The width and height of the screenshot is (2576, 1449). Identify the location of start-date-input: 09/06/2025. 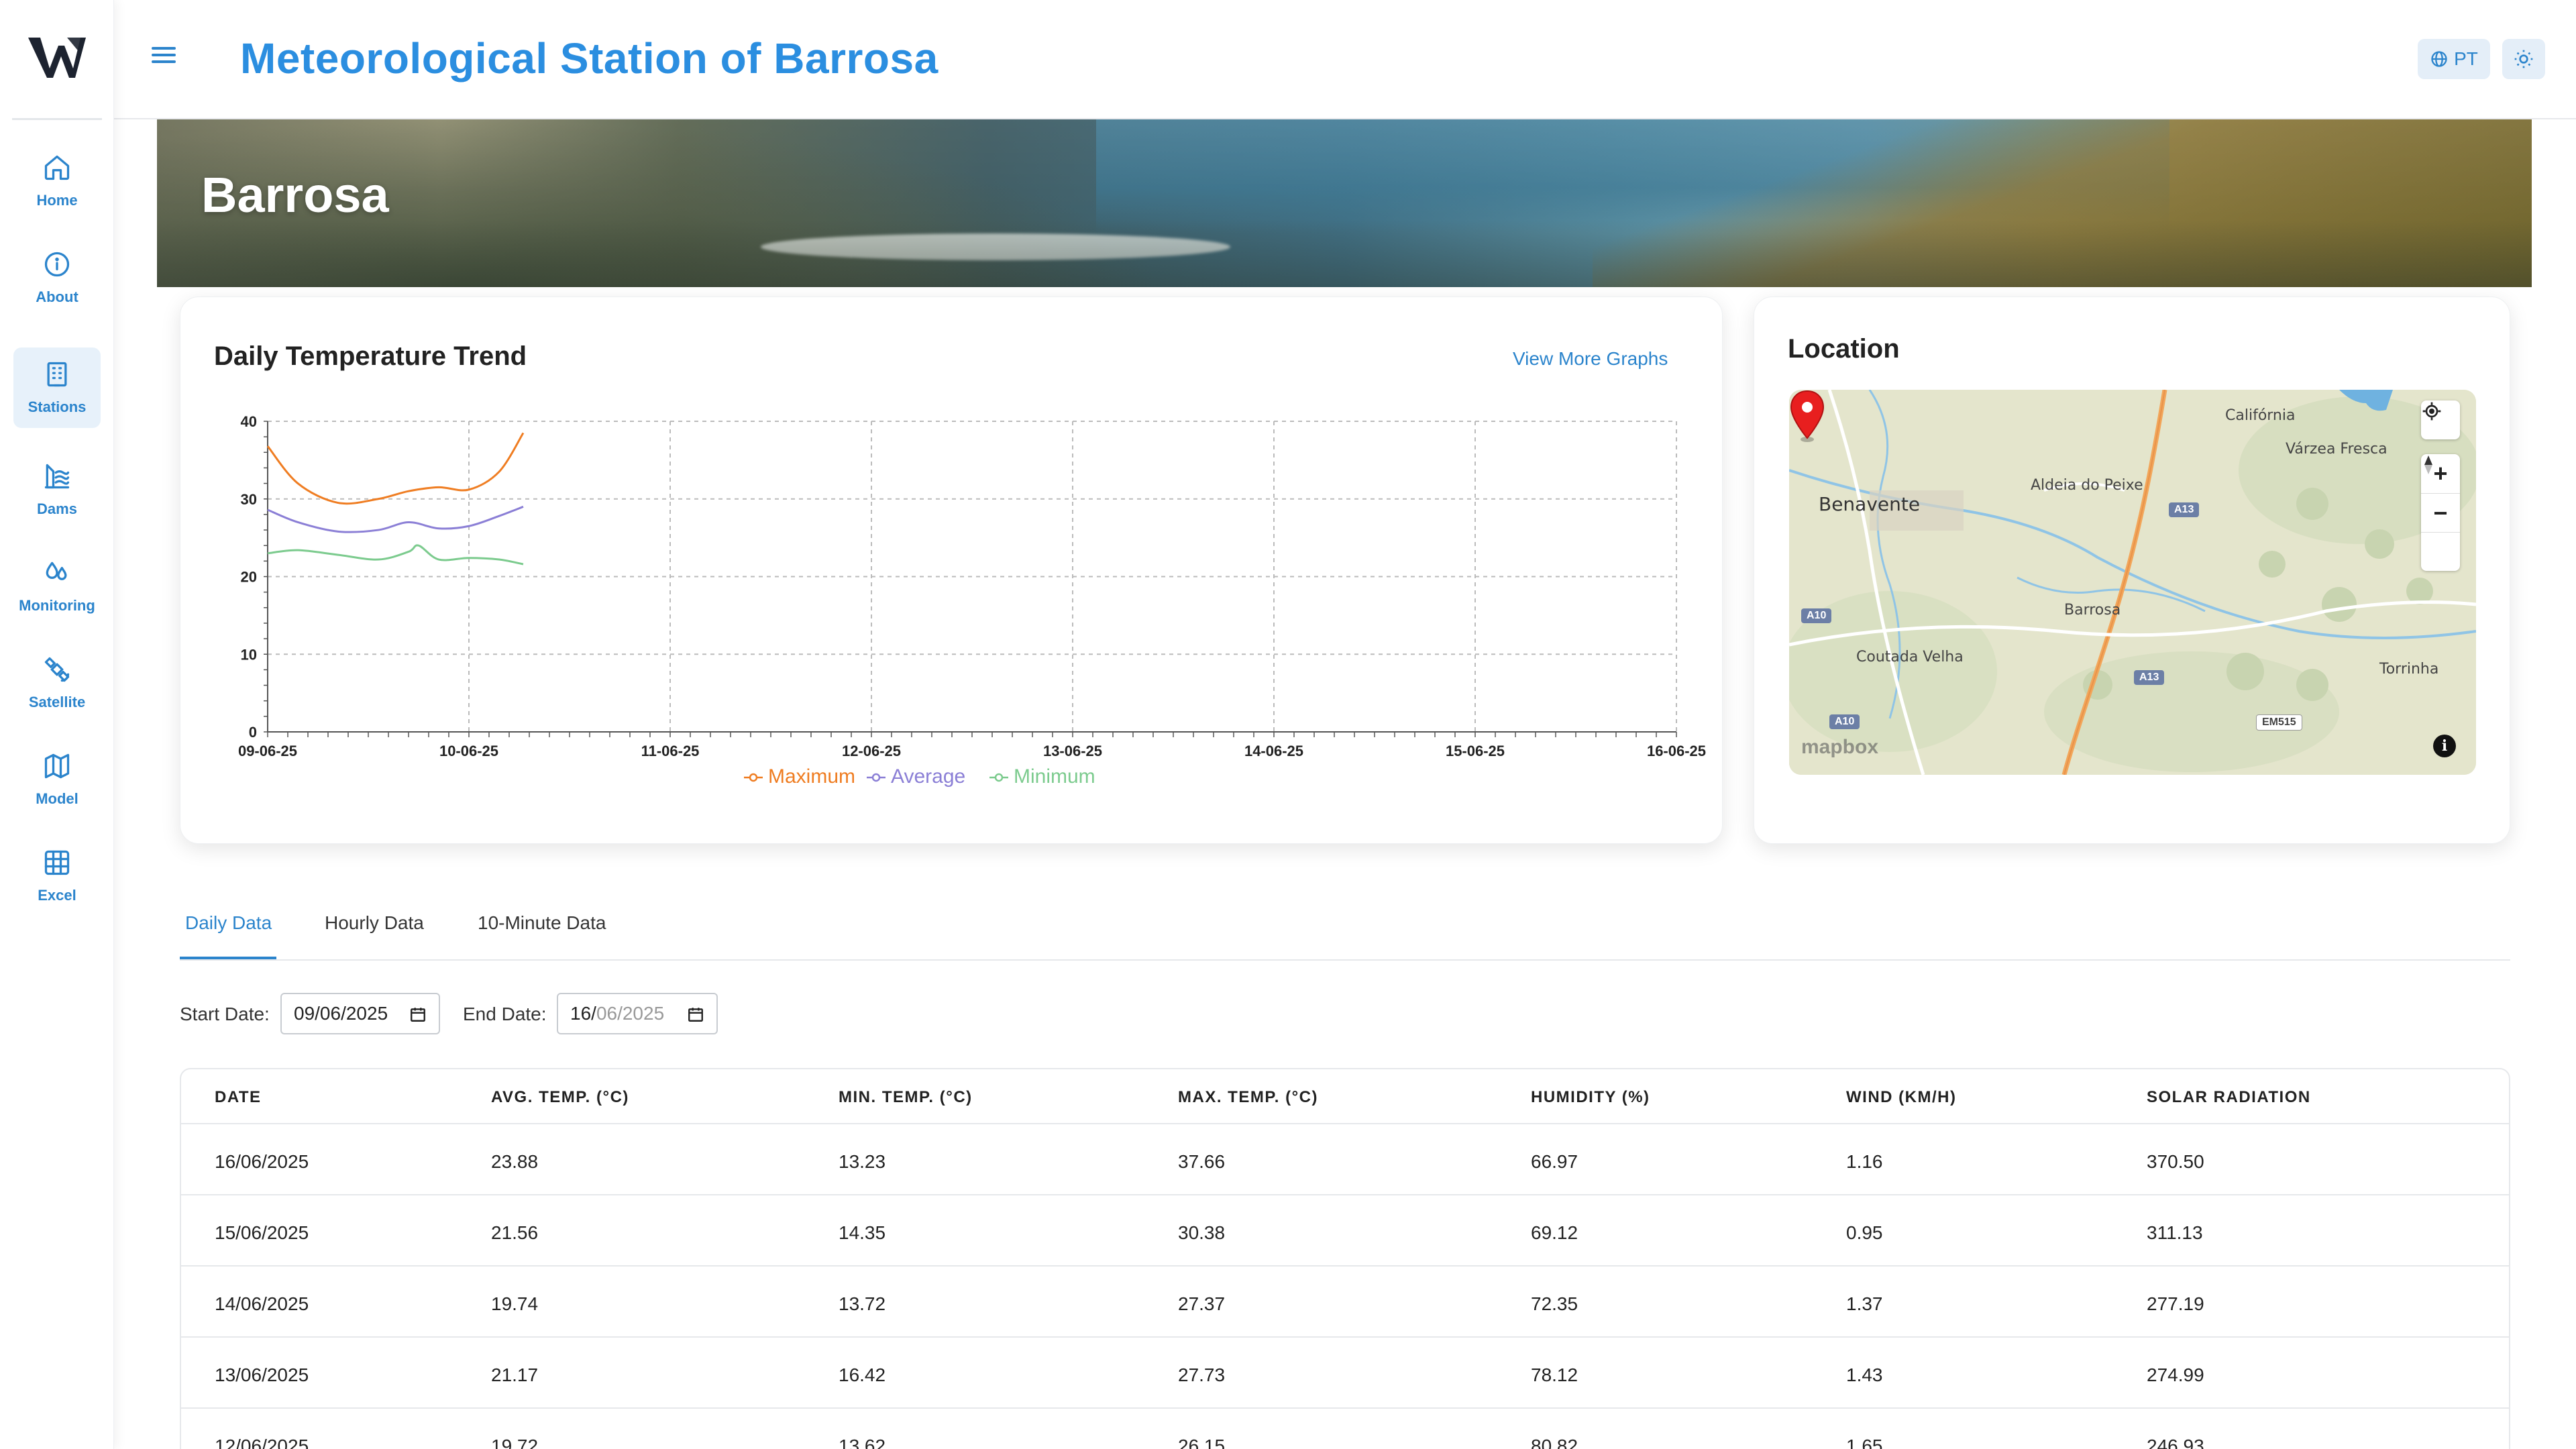
(360, 1013).